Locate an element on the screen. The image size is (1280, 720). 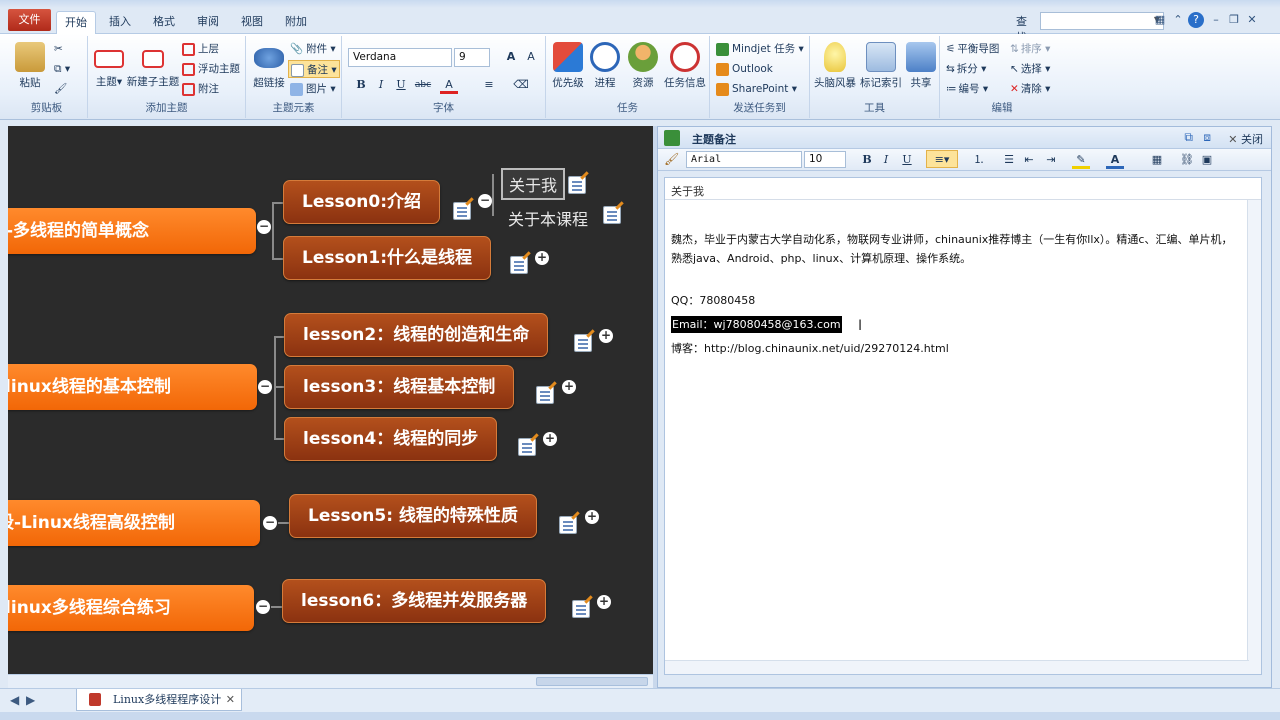
split-button: ⇆ 拆分 ▾ is located at coordinates (966, 69).